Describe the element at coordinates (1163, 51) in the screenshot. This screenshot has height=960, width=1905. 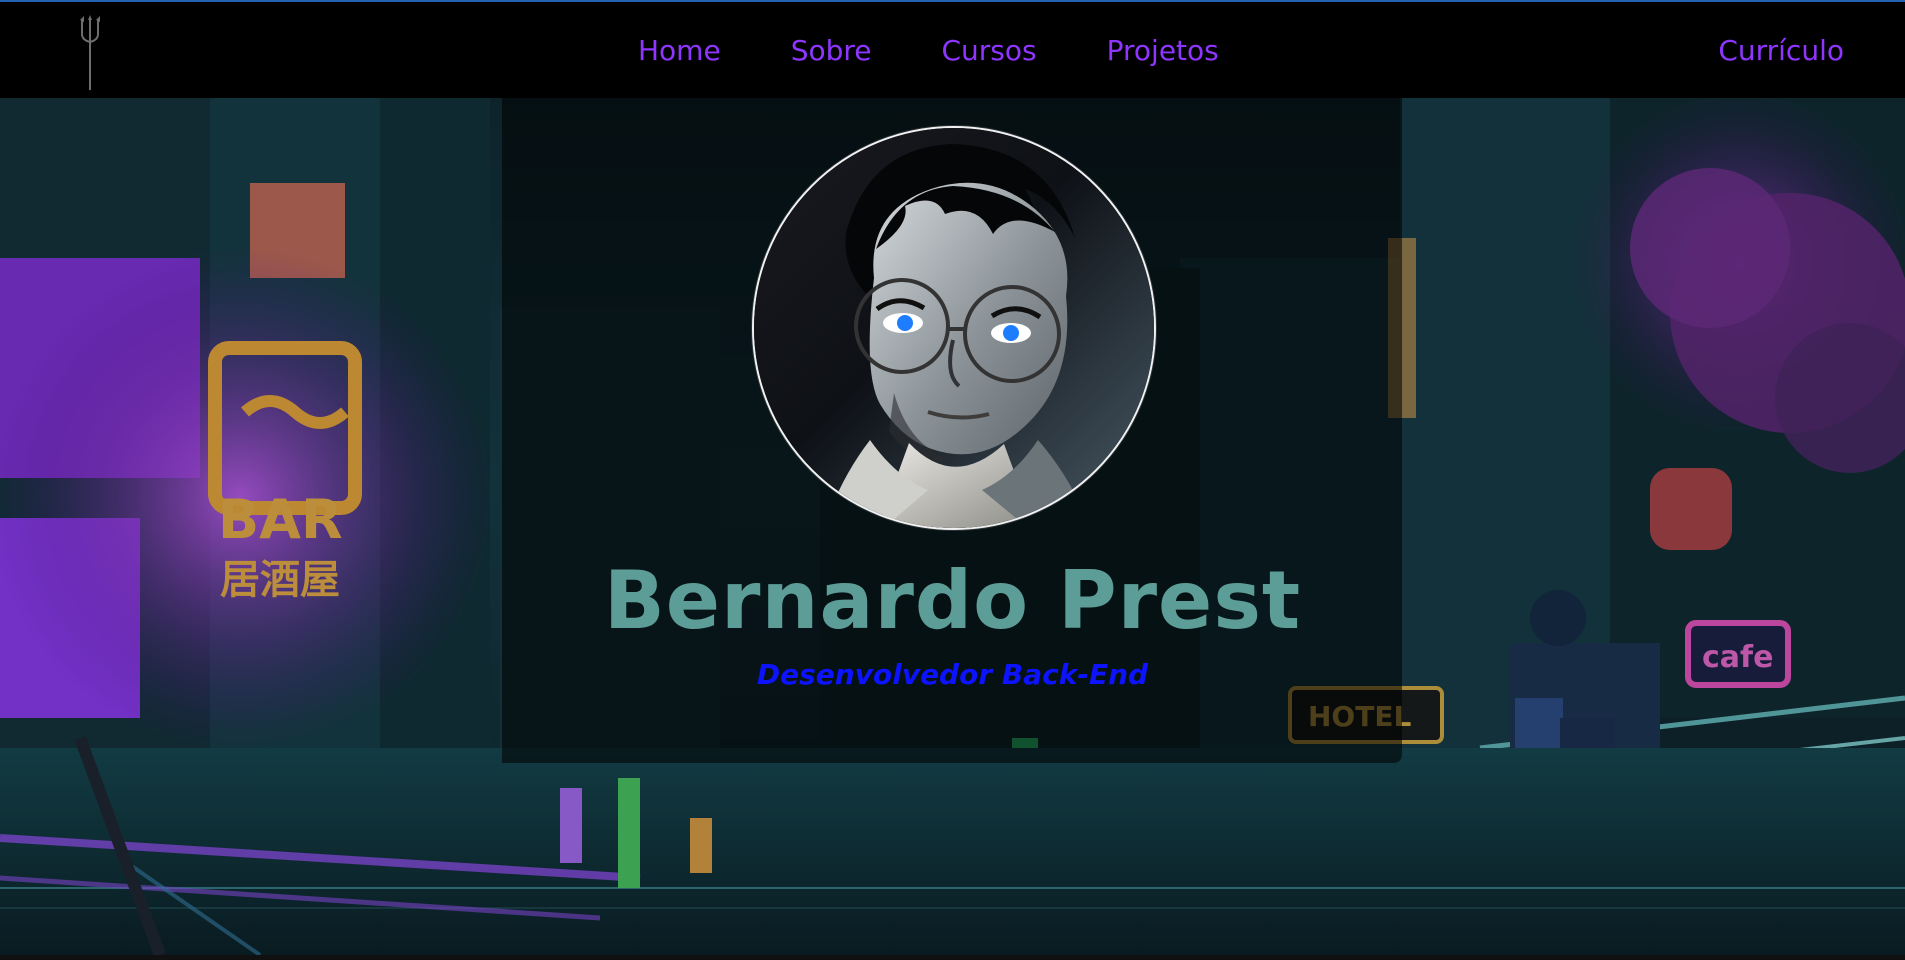
I see `nav-projects-link: Projetos` at that location.